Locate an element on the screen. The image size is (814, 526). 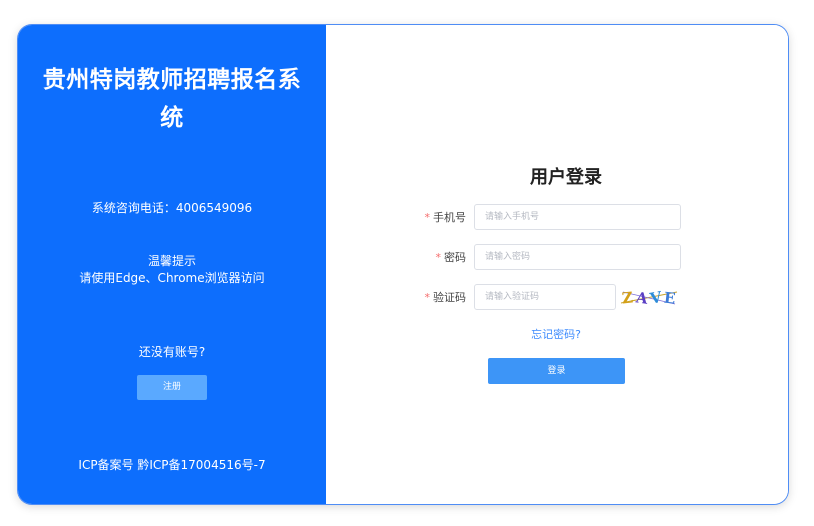
no-account-text: 还没有账号? is located at coordinates (172, 352).